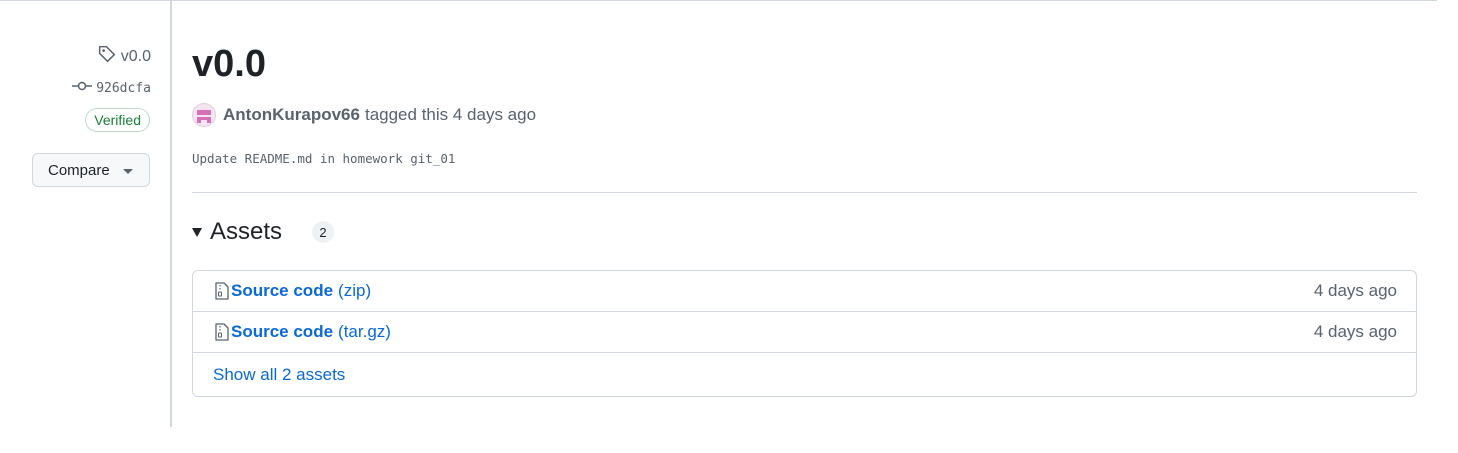  I want to click on verified-badge: Verified, so click(117, 120).